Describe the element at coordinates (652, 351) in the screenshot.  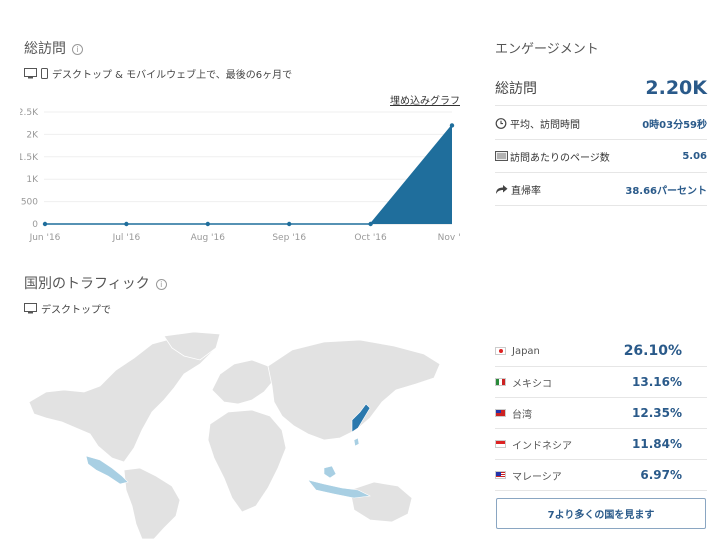
I see `country-pct: 26.10%` at that location.